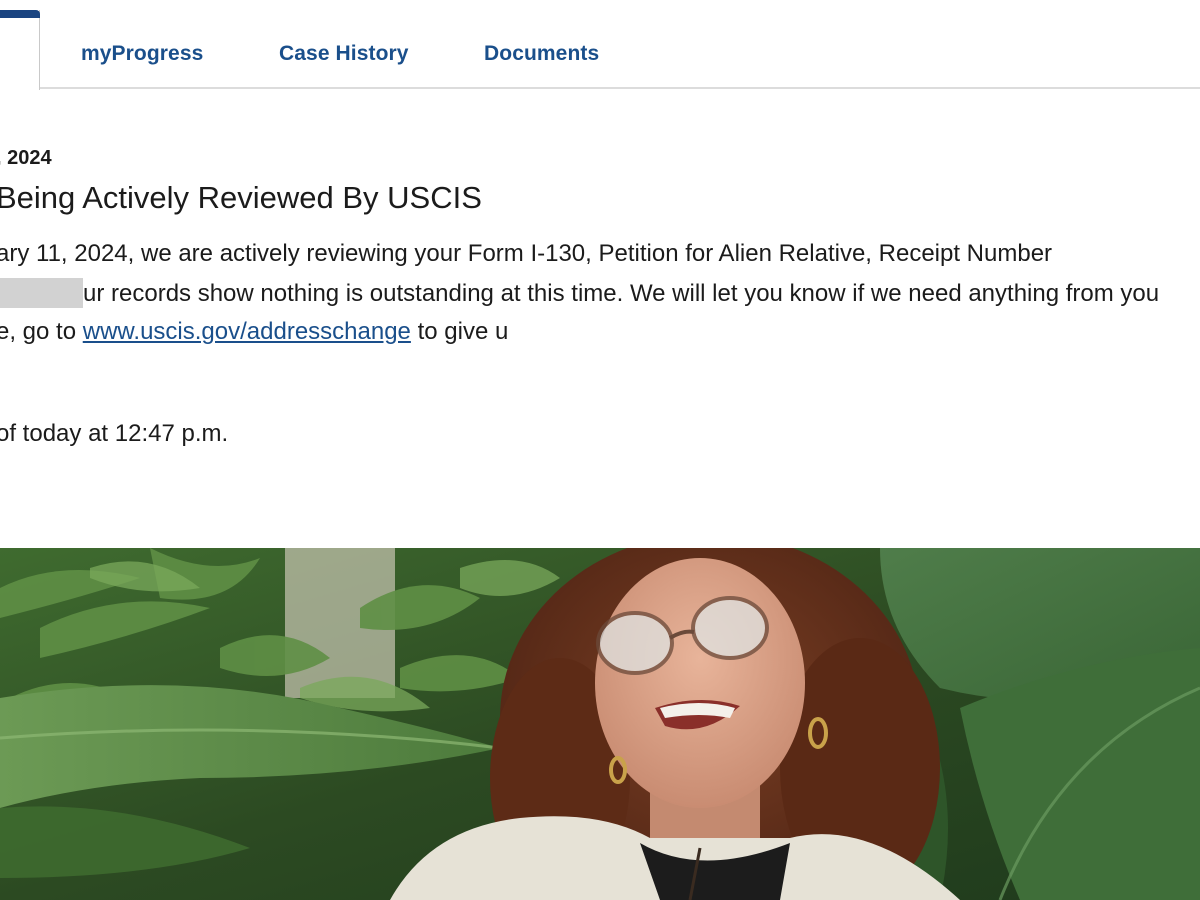  I want to click on cropped-overlay, so click(848, 331).